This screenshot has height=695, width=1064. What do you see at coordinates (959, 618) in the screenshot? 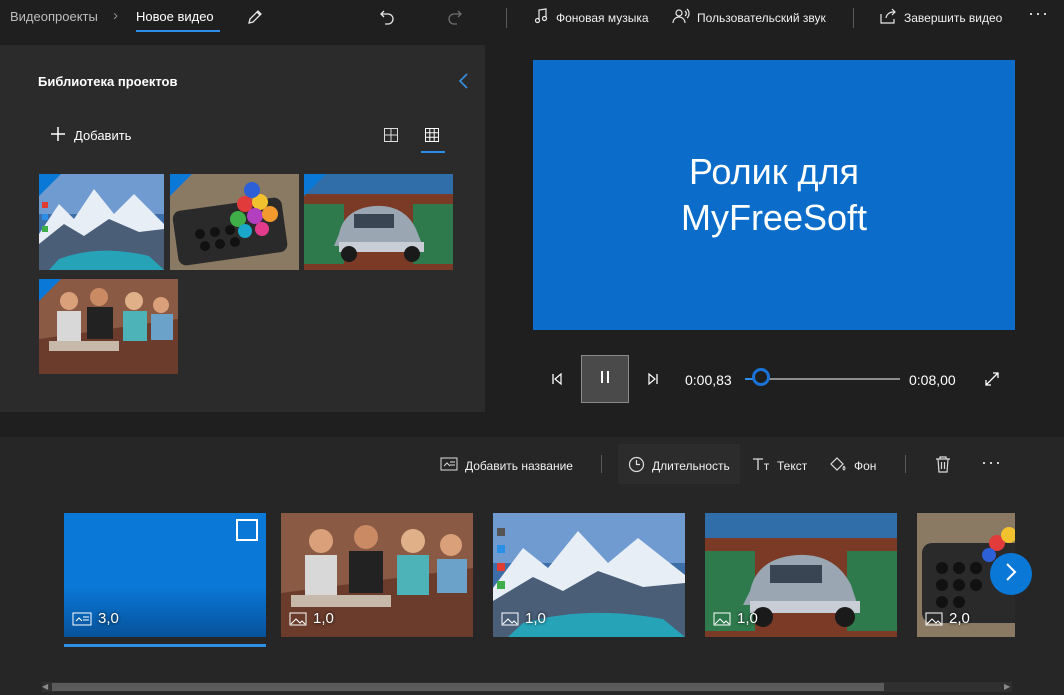
I see `card-duration: 2,0` at bounding box center [959, 618].